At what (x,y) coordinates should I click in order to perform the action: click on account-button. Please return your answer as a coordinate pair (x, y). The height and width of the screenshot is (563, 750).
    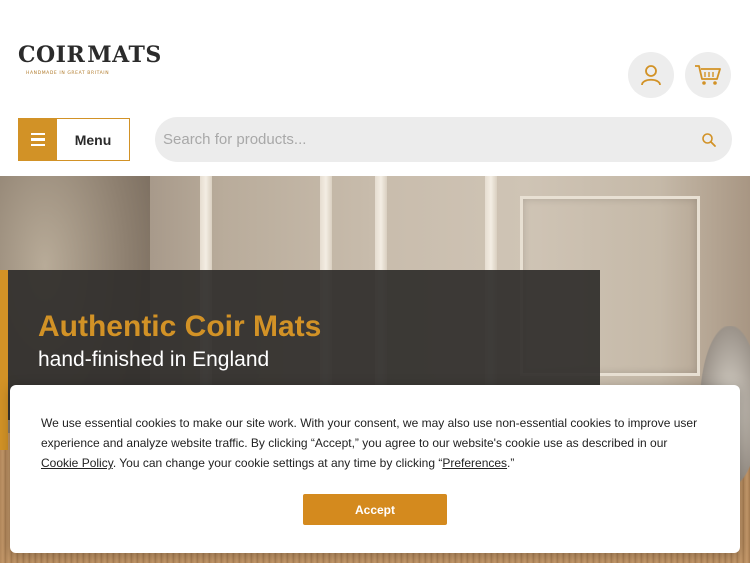
    Looking at the image, I should click on (651, 75).